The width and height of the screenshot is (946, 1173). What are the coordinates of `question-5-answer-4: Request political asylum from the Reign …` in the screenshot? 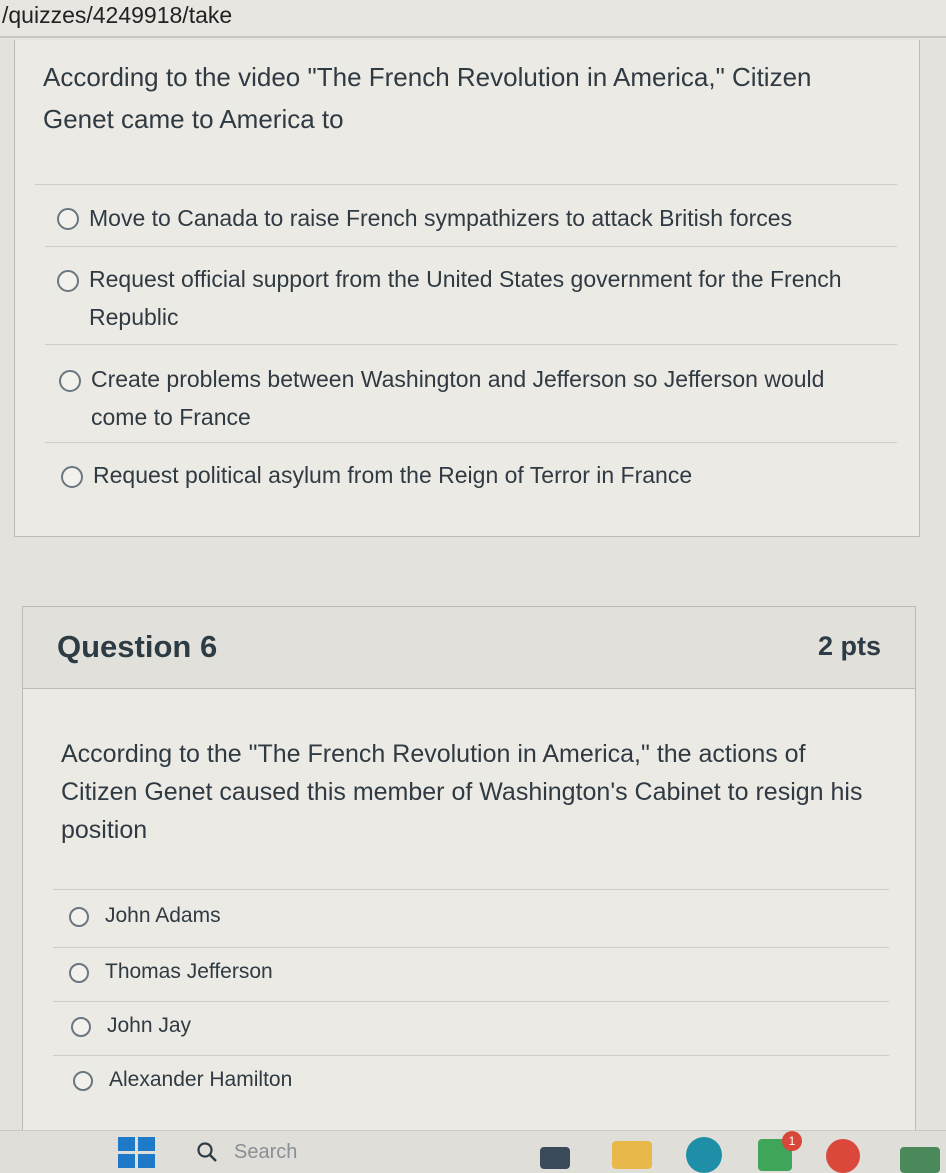 It's located at (465, 478).